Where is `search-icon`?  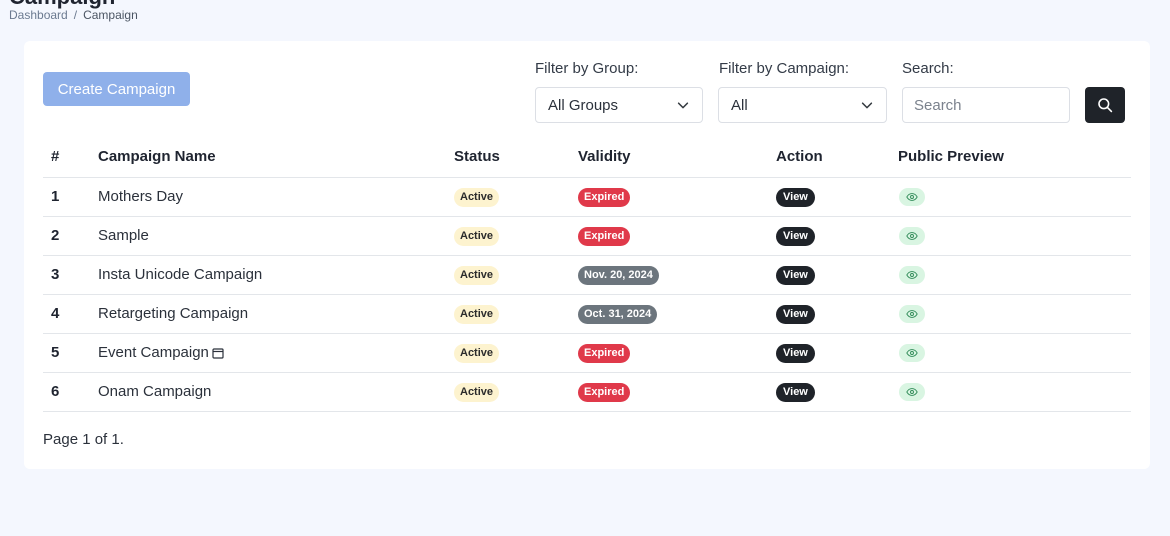
search-icon is located at coordinates (1105, 105).